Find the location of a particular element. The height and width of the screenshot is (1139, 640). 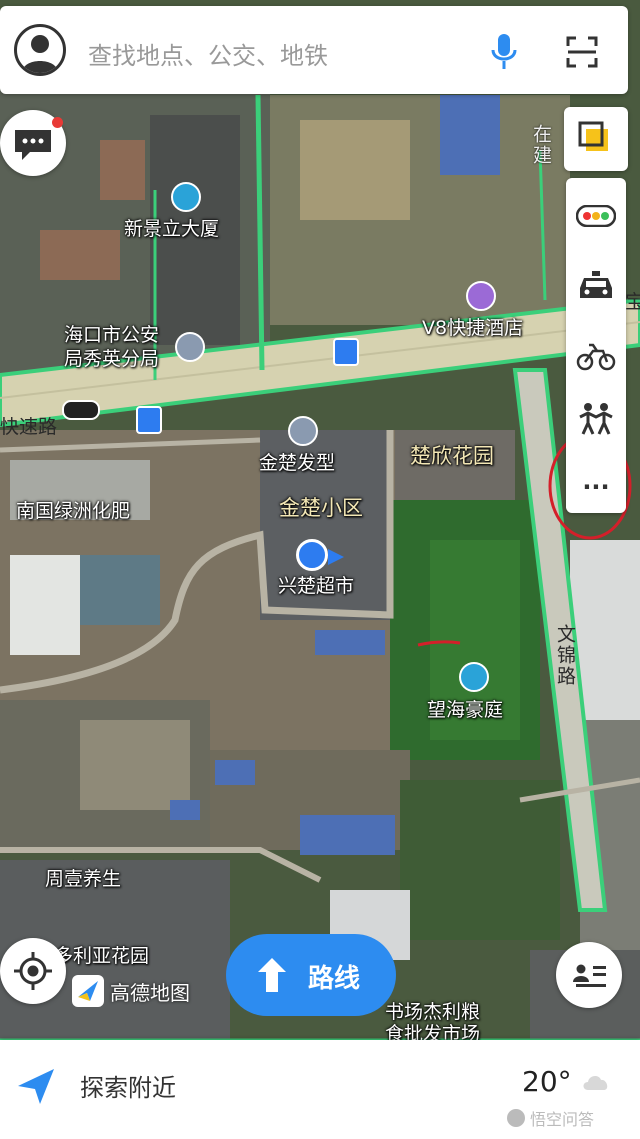

taxi-button is located at coordinates (596, 286).